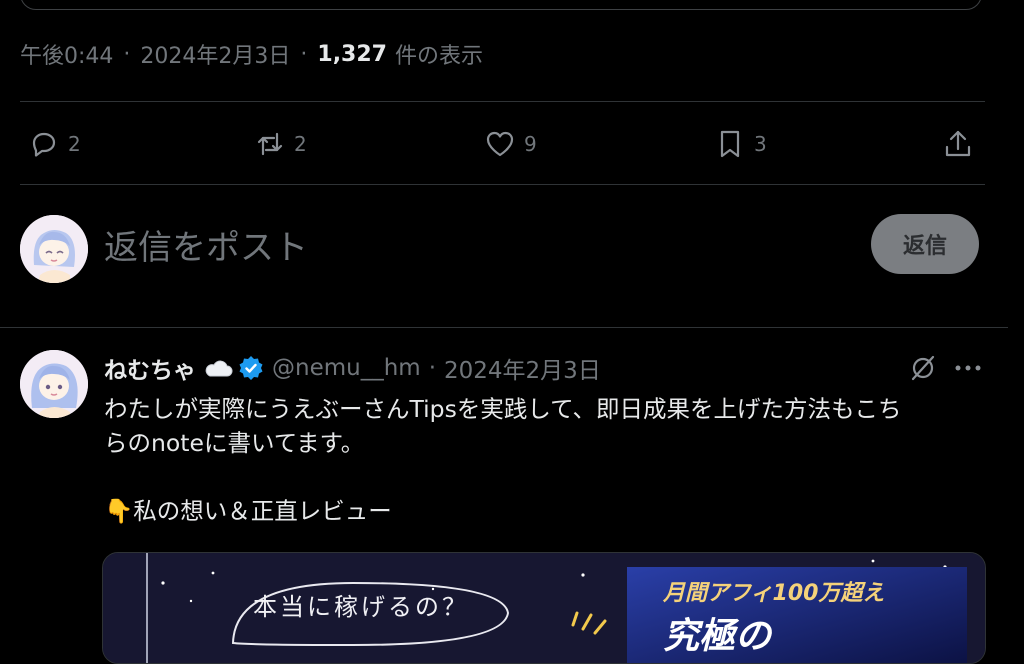  I want to click on like-action-button: 9, so click(510, 144).